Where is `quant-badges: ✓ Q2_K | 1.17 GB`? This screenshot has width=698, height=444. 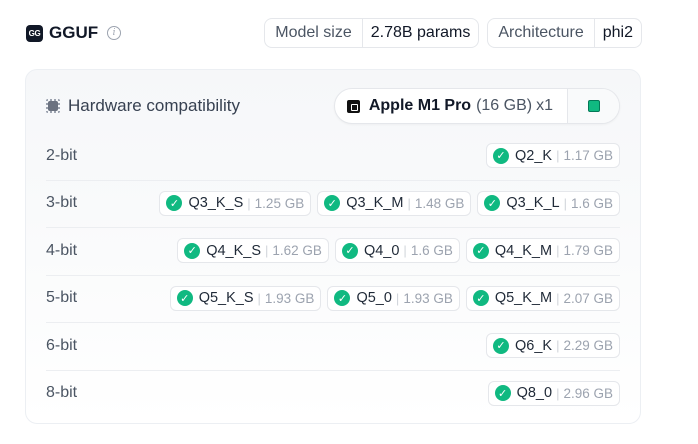
quant-badges: ✓ Q2_K | 1.17 GB is located at coordinates (552, 156).